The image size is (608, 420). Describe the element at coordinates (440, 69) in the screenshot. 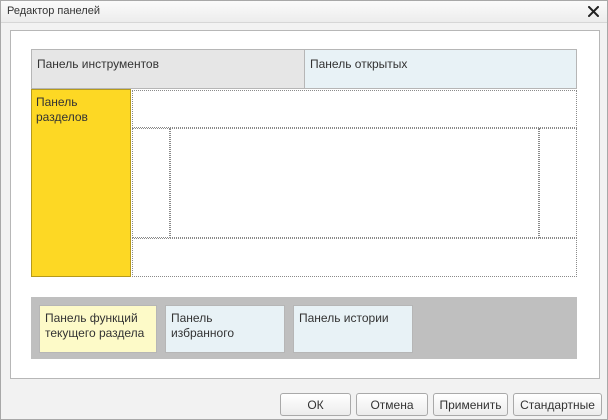

I see `open-panel: Панель открытых` at that location.